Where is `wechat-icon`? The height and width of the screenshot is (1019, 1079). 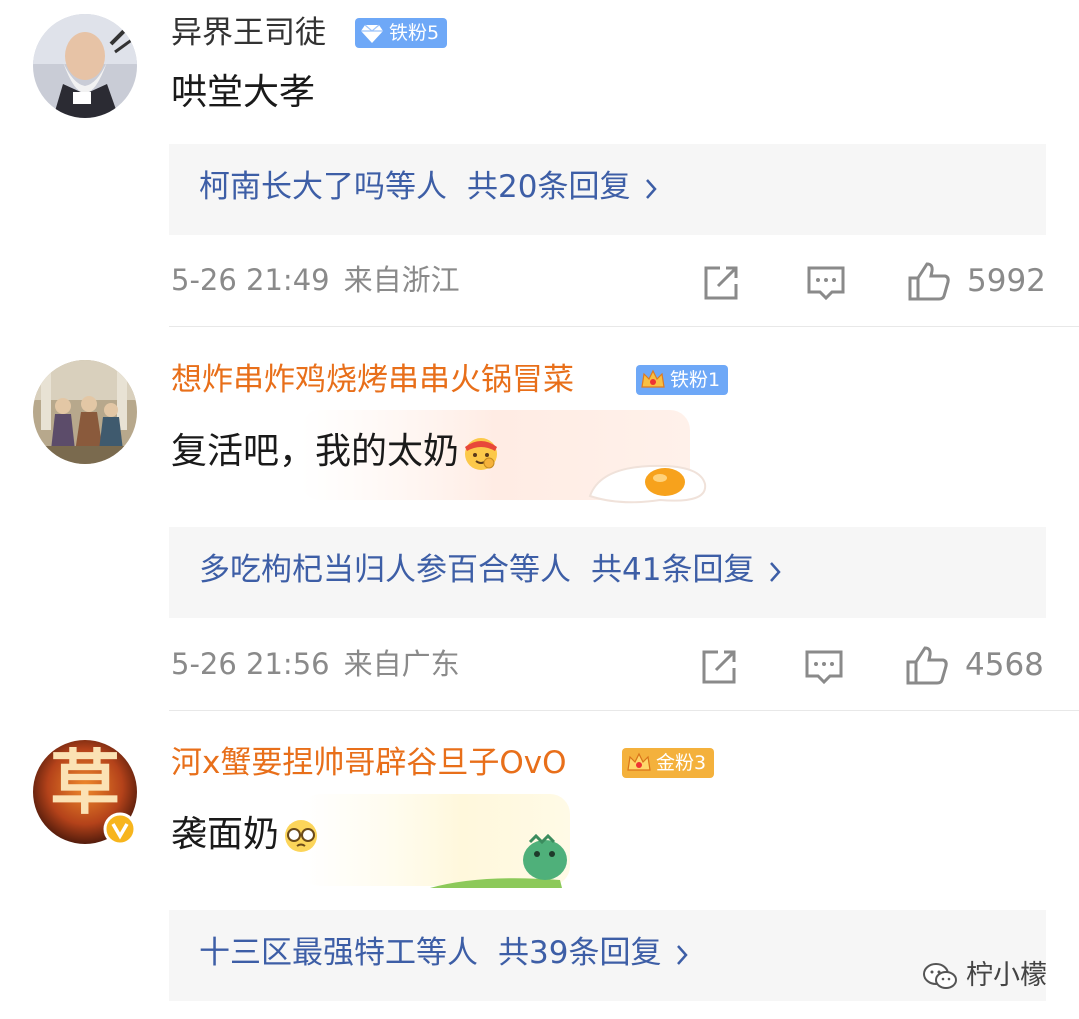
wechat-icon is located at coordinates (940, 975).